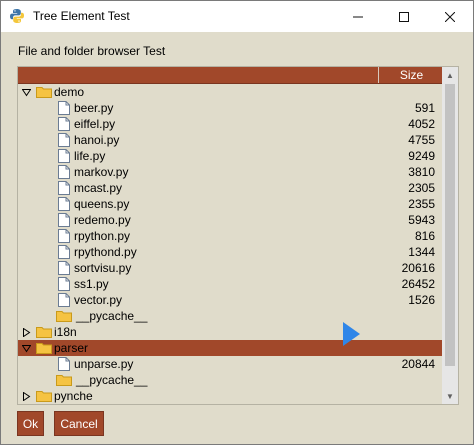  What do you see at coordinates (94, 108) in the screenshot?
I see `tree-item-name: beer.py` at bounding box center [94, 108].